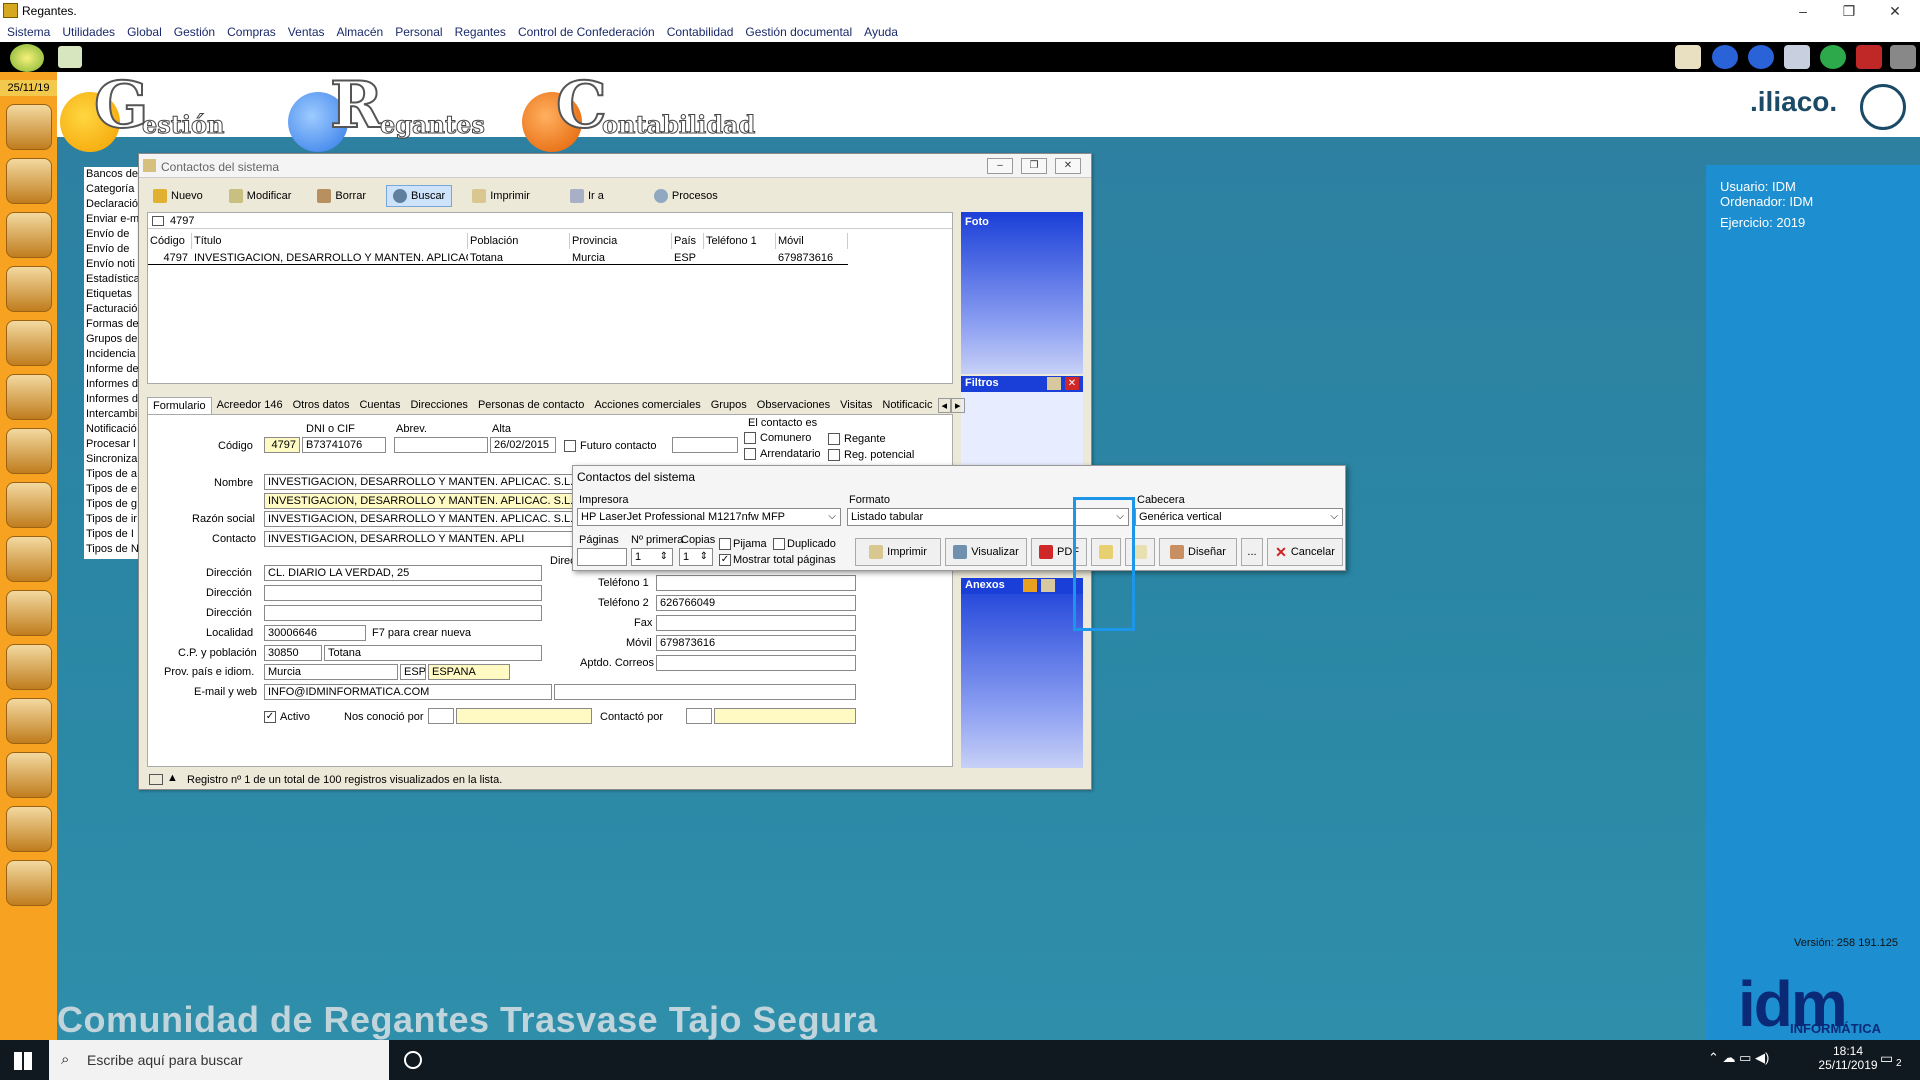  I want to click on menu-contabilidad: Contabilidad, so click(700, 32).